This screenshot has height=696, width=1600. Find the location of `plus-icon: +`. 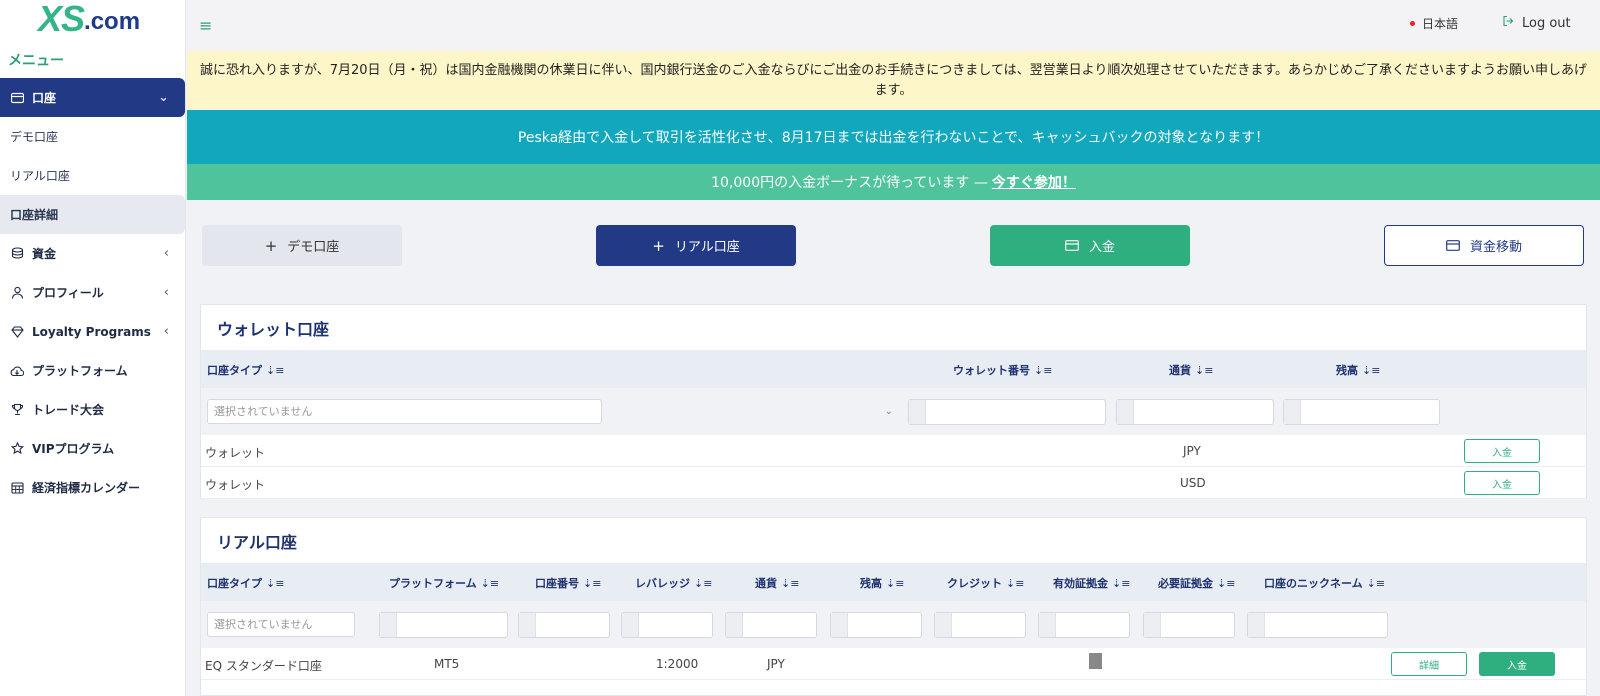

plus-icon: + is located at coordinates (271, 245).